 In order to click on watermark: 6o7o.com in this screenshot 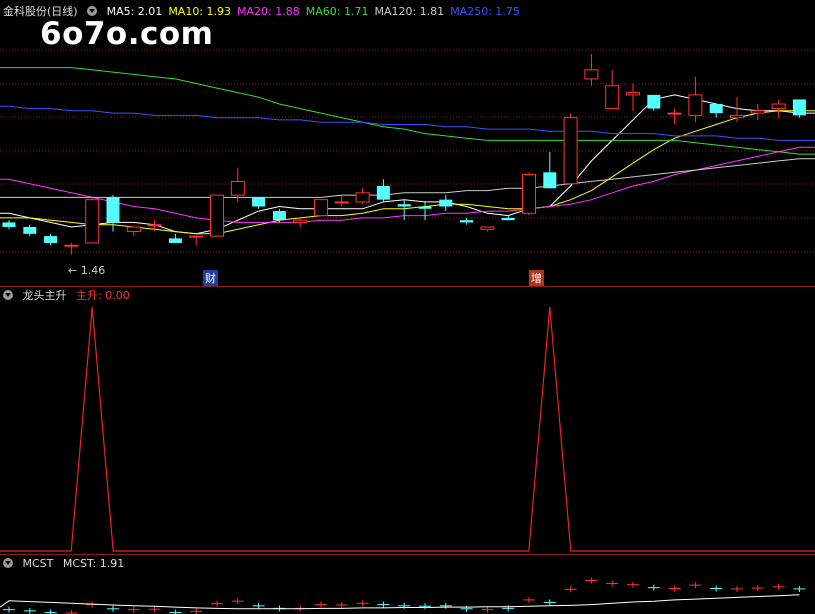, I will do `click(127, 34)`.